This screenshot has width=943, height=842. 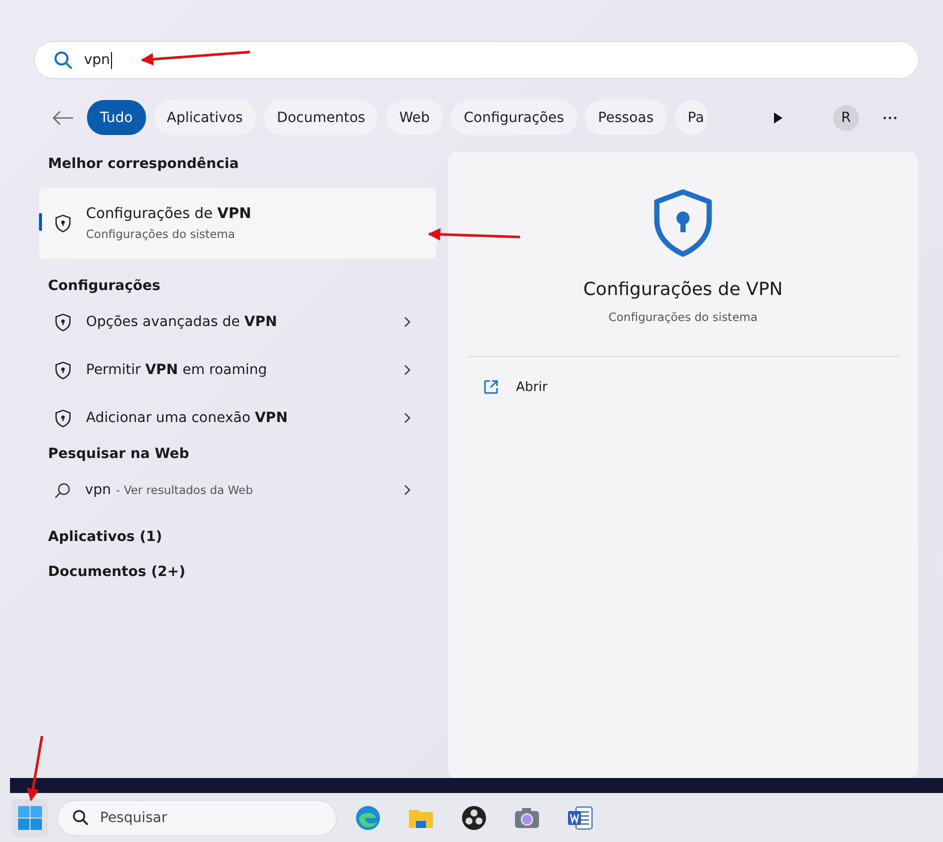 What do you see at coordinates (185, 490) in the screenshot?
I see `web-hint: - Ver resultados da Web` at bounding box center [185, 490].